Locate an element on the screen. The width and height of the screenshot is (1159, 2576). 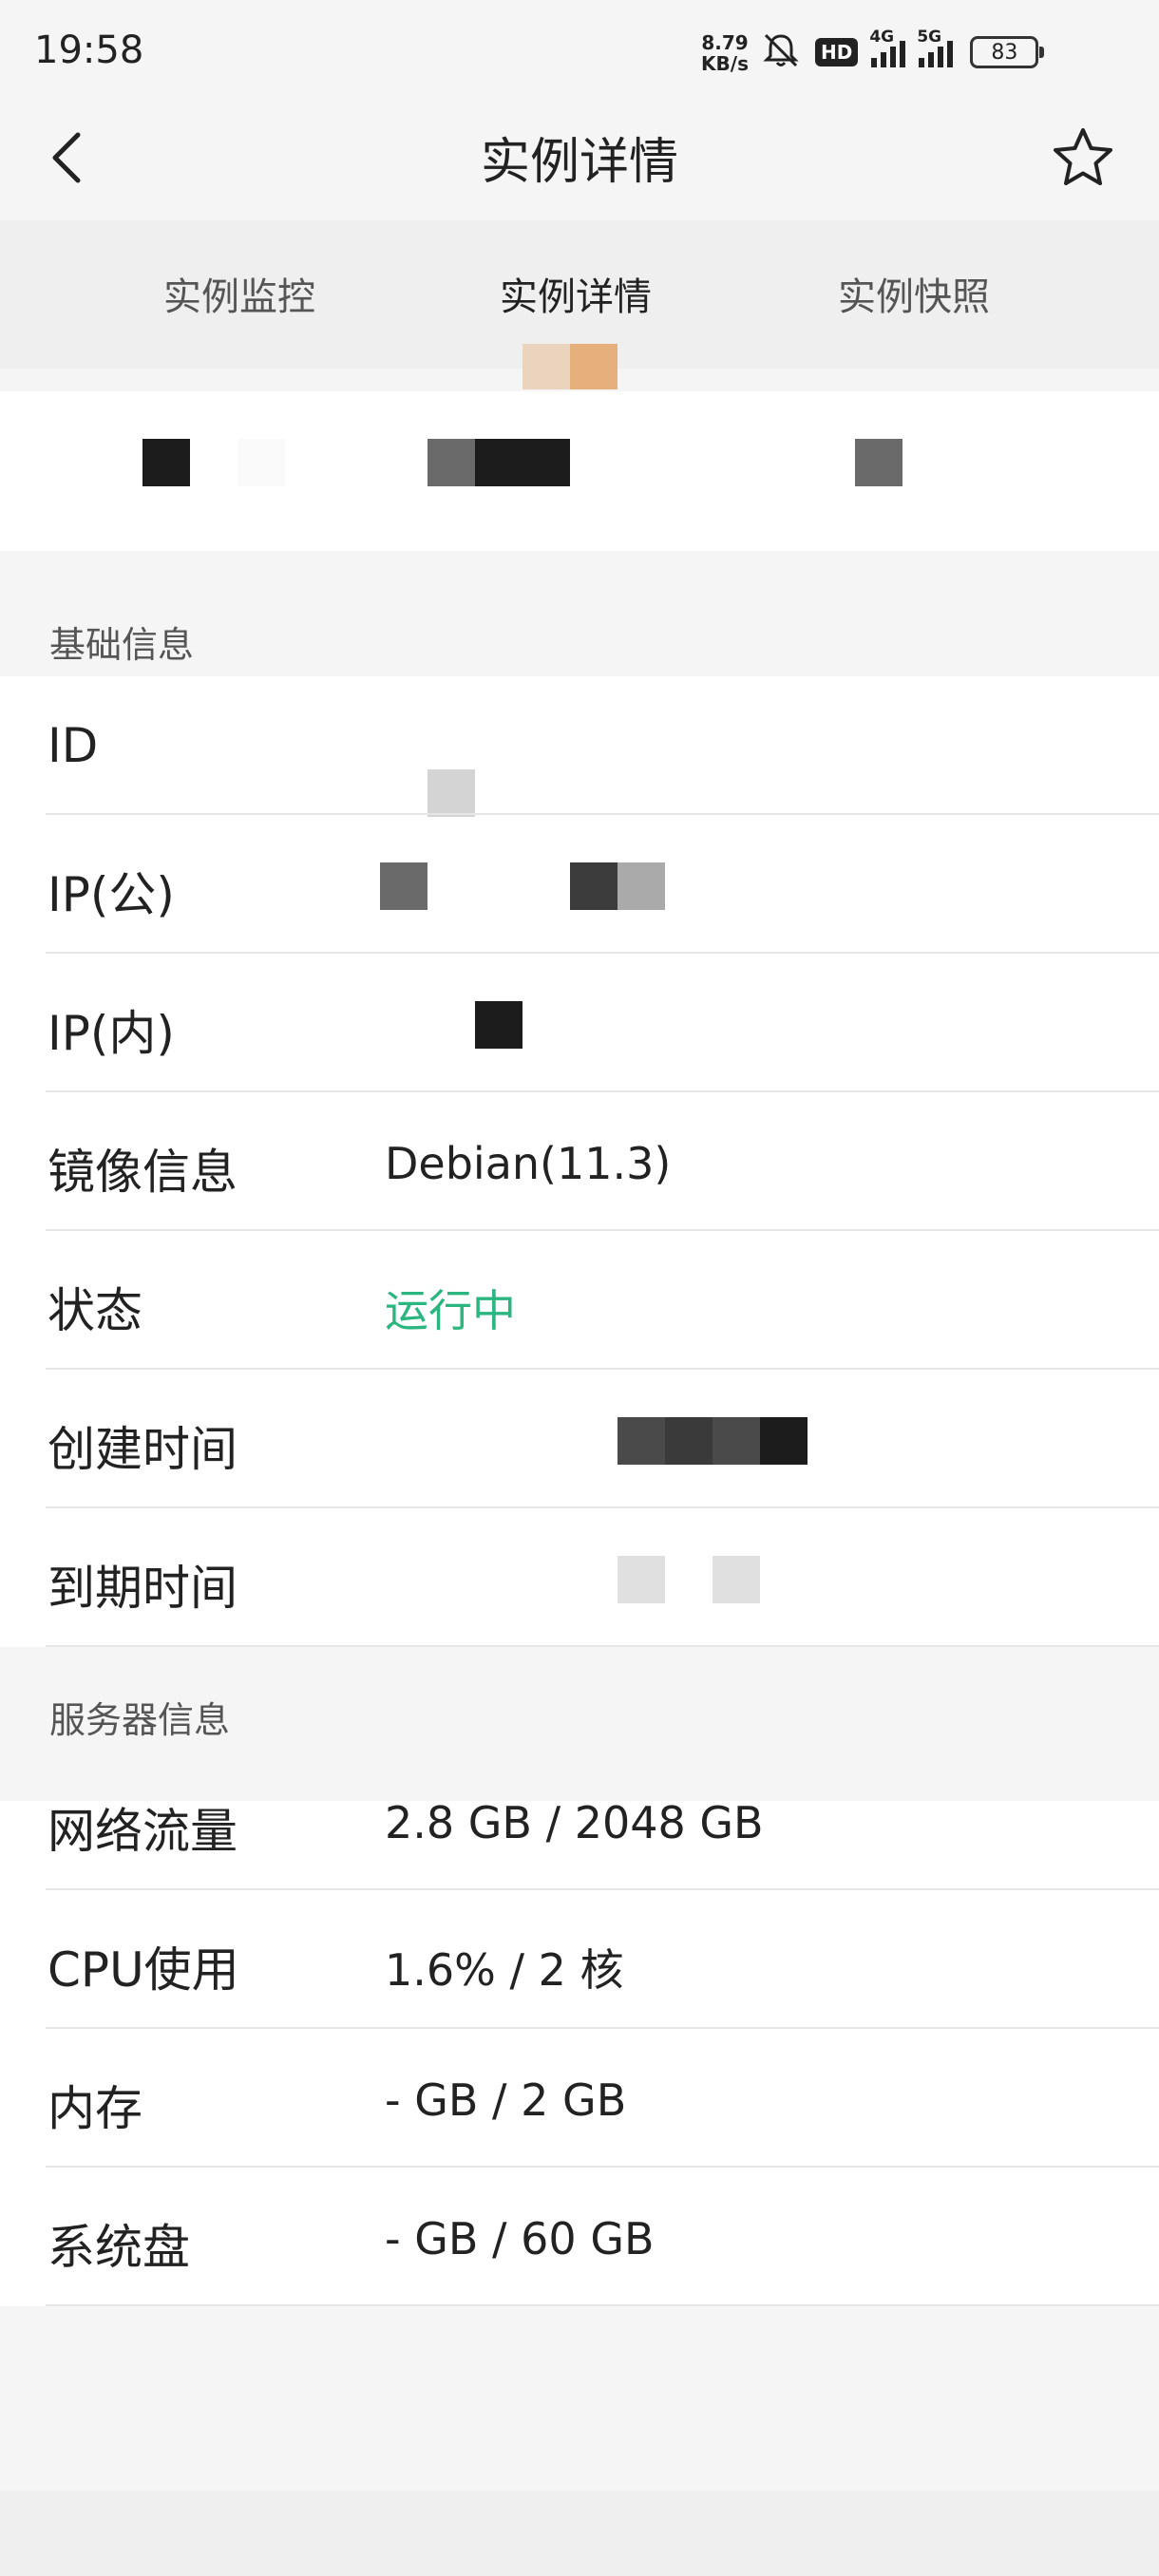
status-bar: 19:58 8.79 KB/s HD 4G 5G 83 is located at coordinates (579, 51).